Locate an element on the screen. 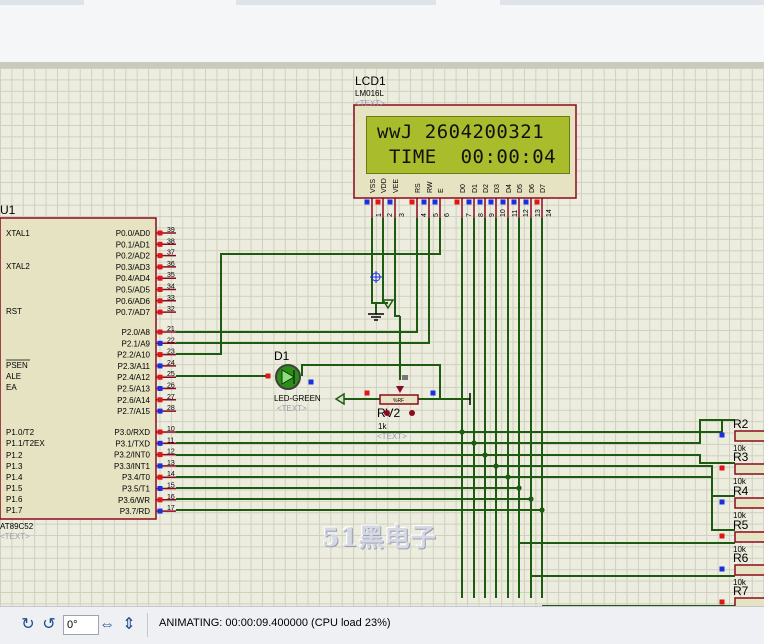  mcu-ref: U1 is located at coordinates (8, 210).